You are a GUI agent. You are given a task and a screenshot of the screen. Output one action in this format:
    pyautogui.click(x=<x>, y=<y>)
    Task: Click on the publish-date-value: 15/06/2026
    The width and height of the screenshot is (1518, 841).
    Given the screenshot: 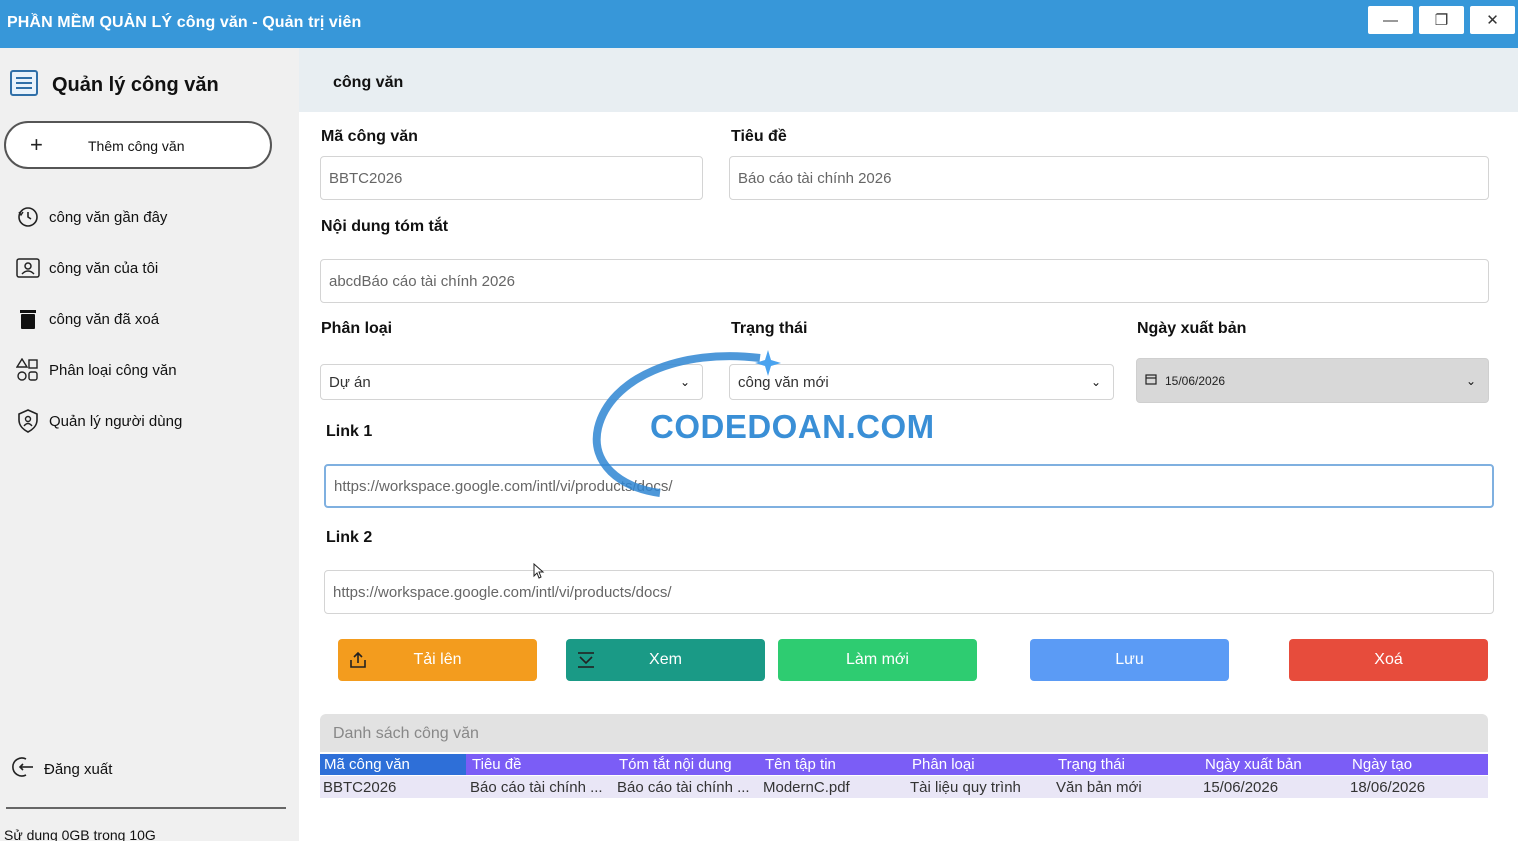 What is the action you would take?
    pyautogui.click(x=1195, y=380)
    